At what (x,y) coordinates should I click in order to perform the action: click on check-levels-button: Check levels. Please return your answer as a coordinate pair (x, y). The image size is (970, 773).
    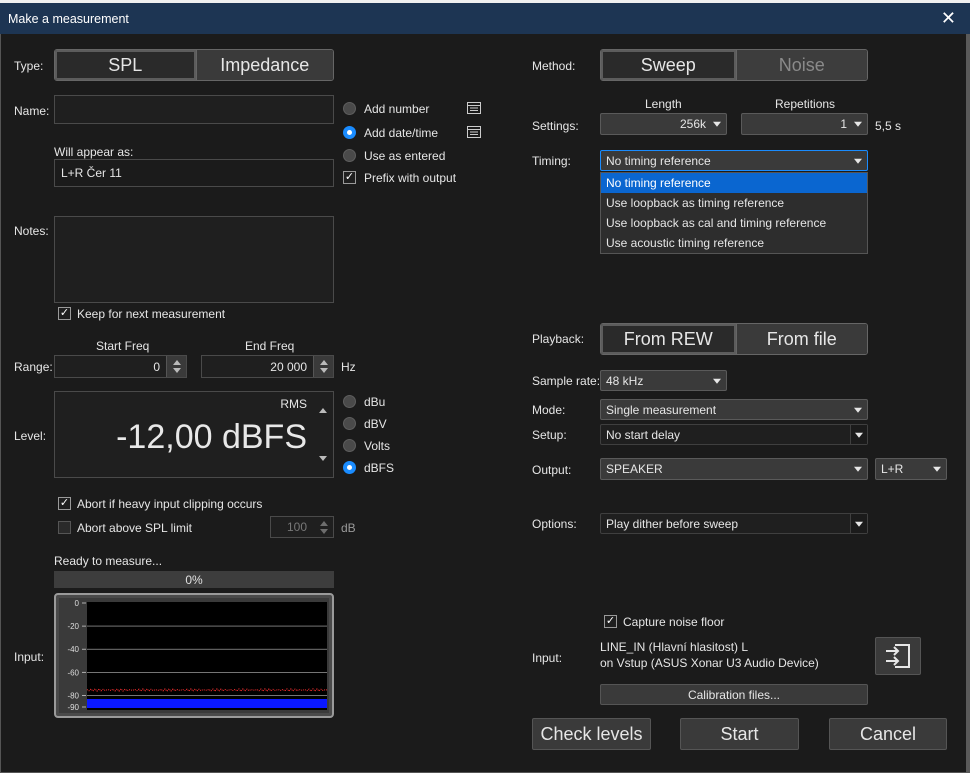
    Looking at the image, I should click on (591, 734).